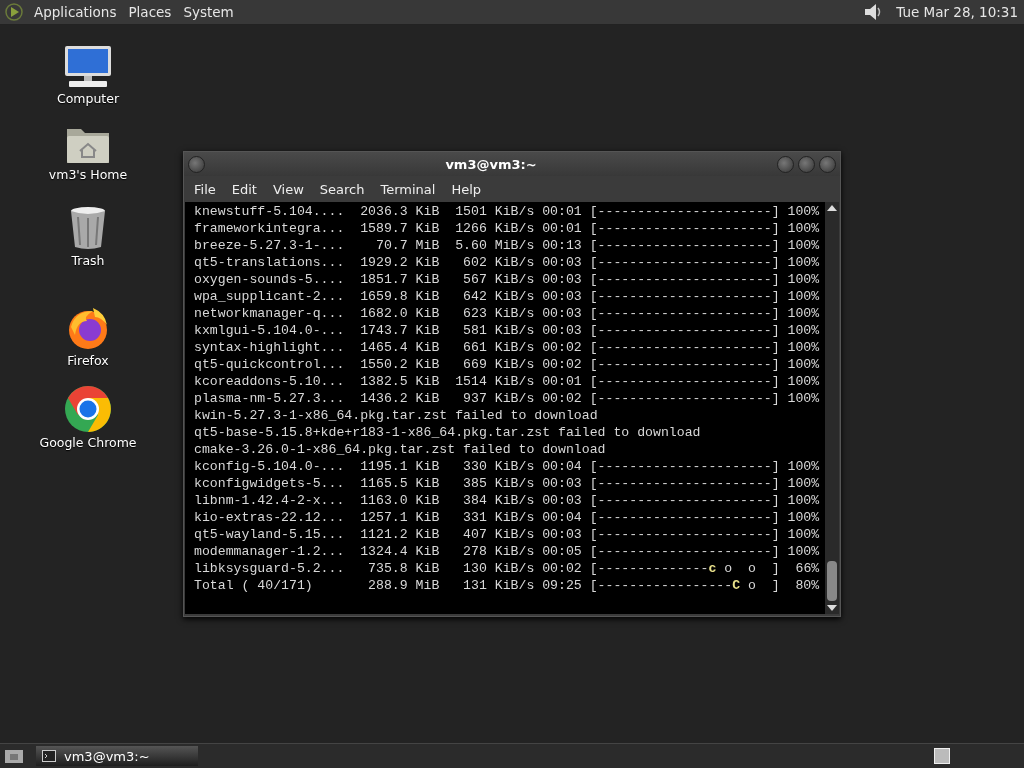  What do you see at coordinates (408, 189) in the screenshot?
I see `menu-item: Terminal` at bounding box center [408, 189].